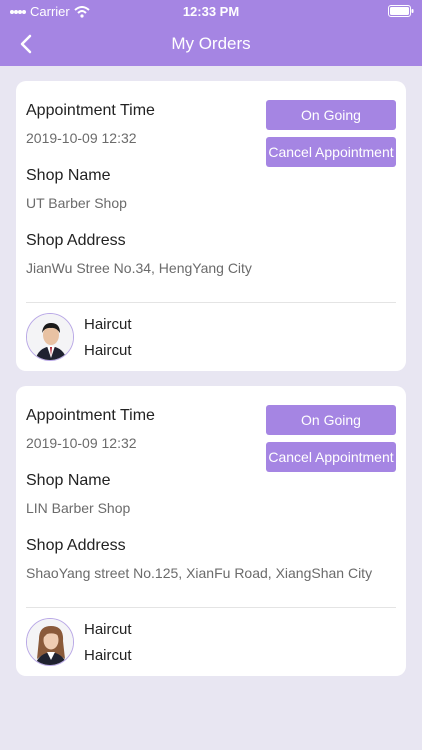  I want to click on header: Carrier 12:33 PM My Orders, so click(211, 33).